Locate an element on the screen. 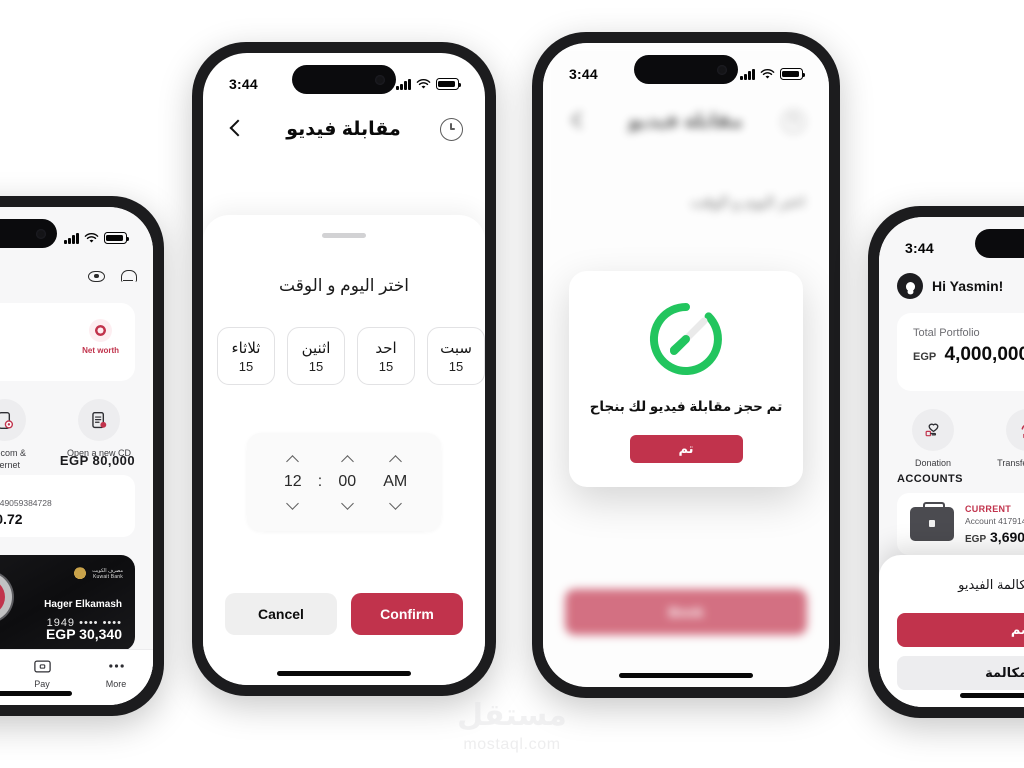 This screenshot has width=1024, height=768. minute-value: 00 is located at coordinates (347, 482).